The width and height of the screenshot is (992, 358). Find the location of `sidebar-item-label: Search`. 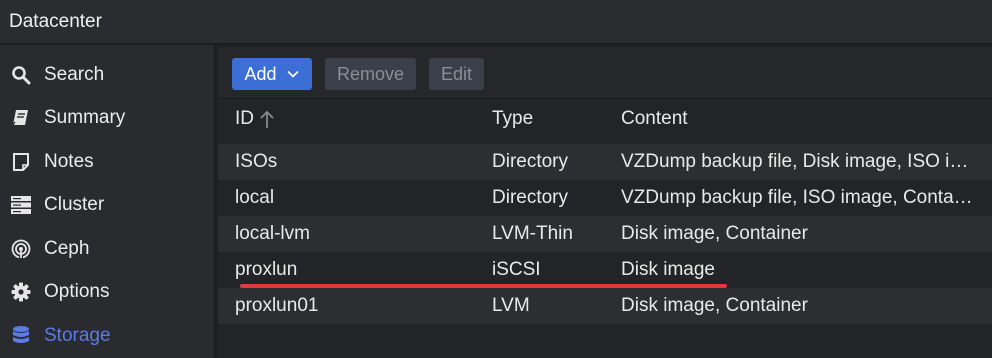

sidebar-item-label: Search is located at coordinates (74, 74).